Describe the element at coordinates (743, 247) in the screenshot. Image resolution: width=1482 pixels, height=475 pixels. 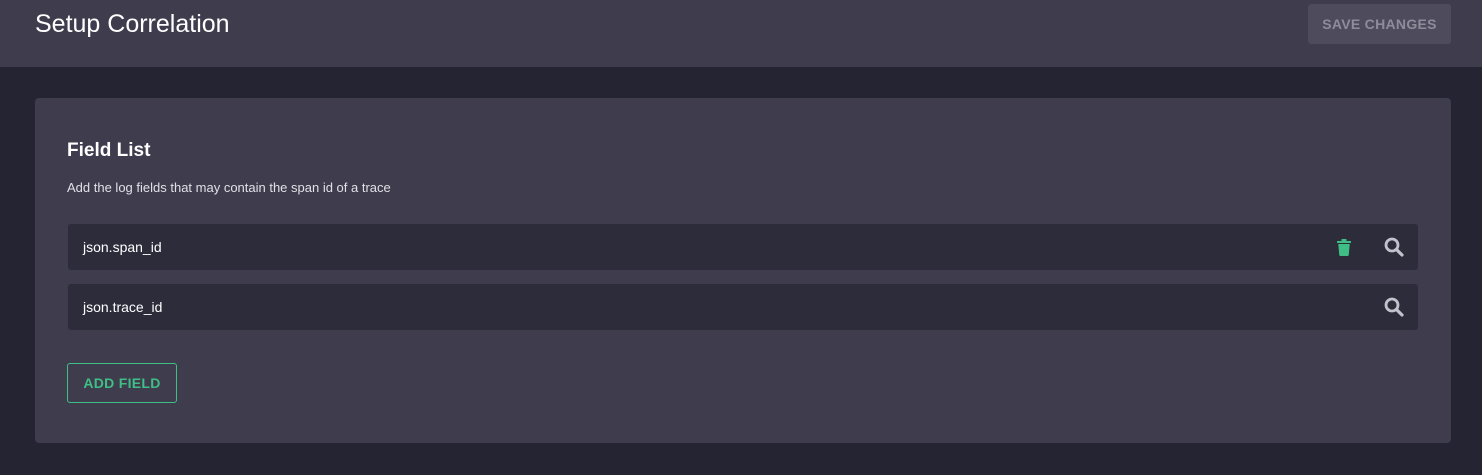
I see `field-row: json.span_id` at that location.